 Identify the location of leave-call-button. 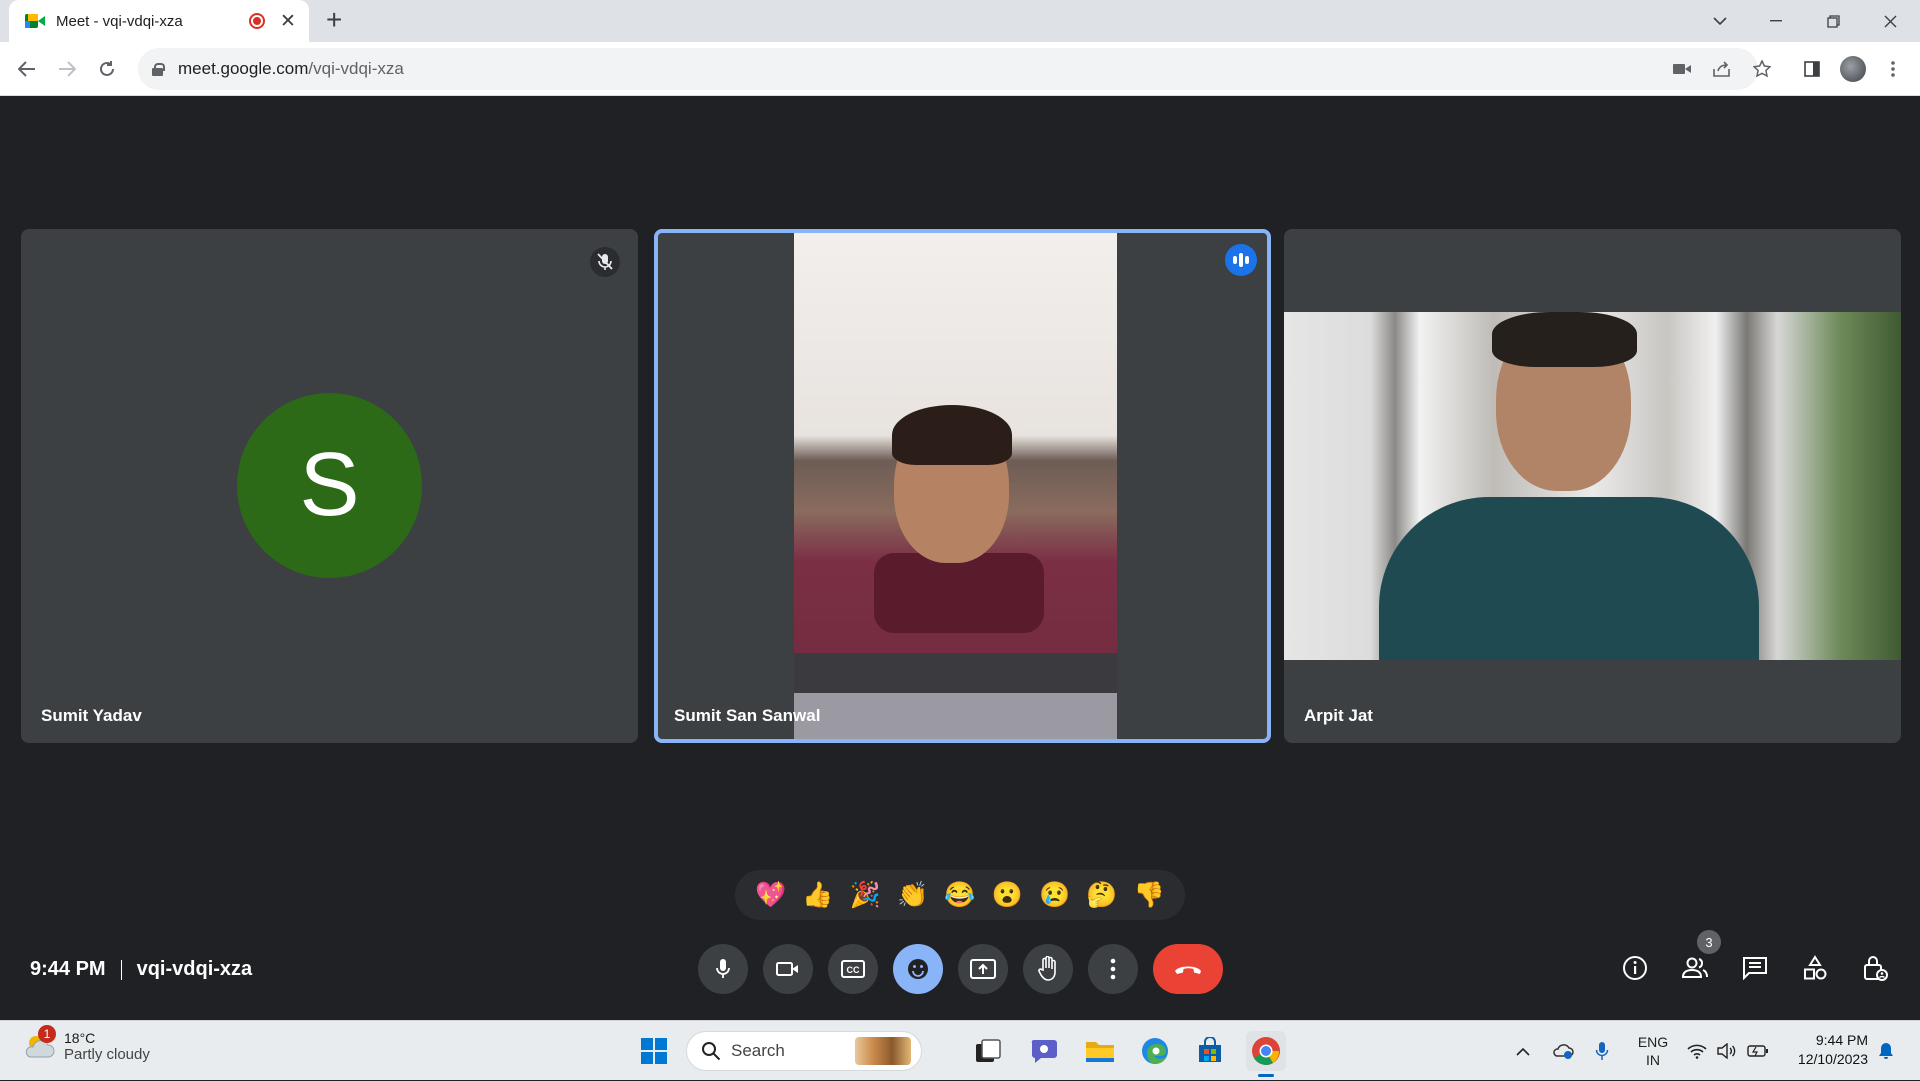
(1188, 969).